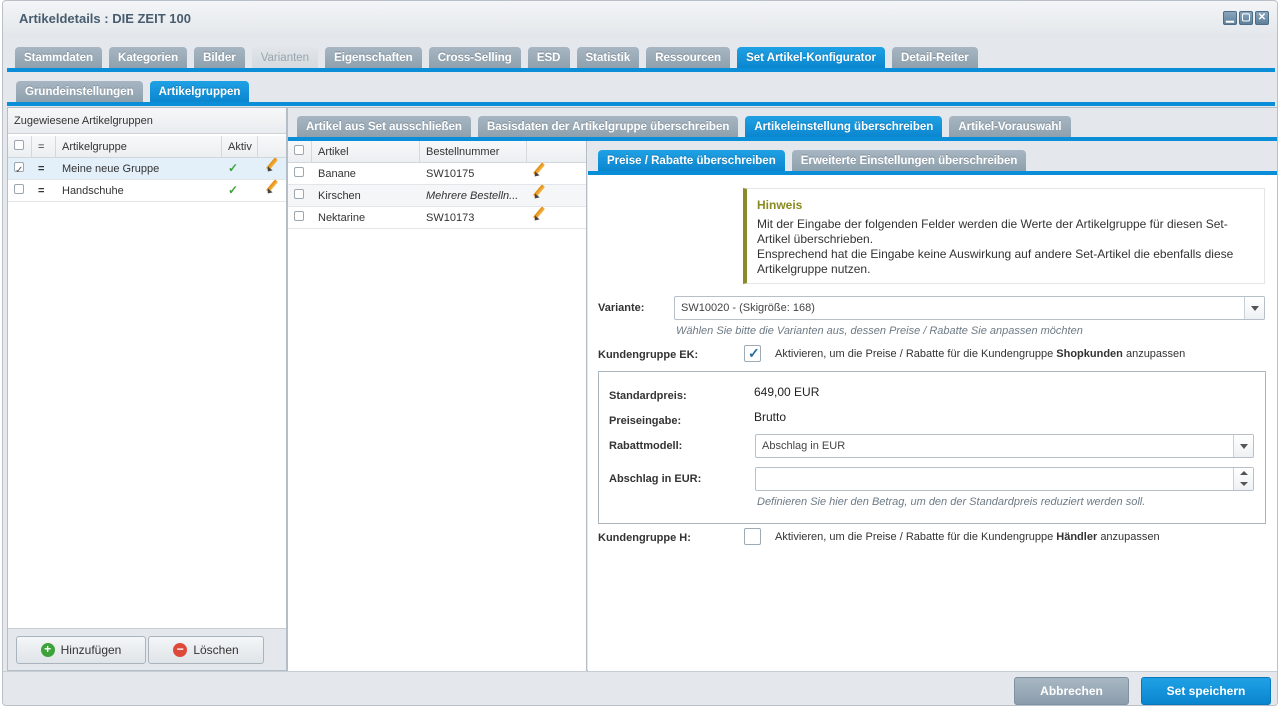 This screenshot has height=711, width=1280. I want to click on articles-grid-header: Artikel Bestellnummer, so click(437, 151).